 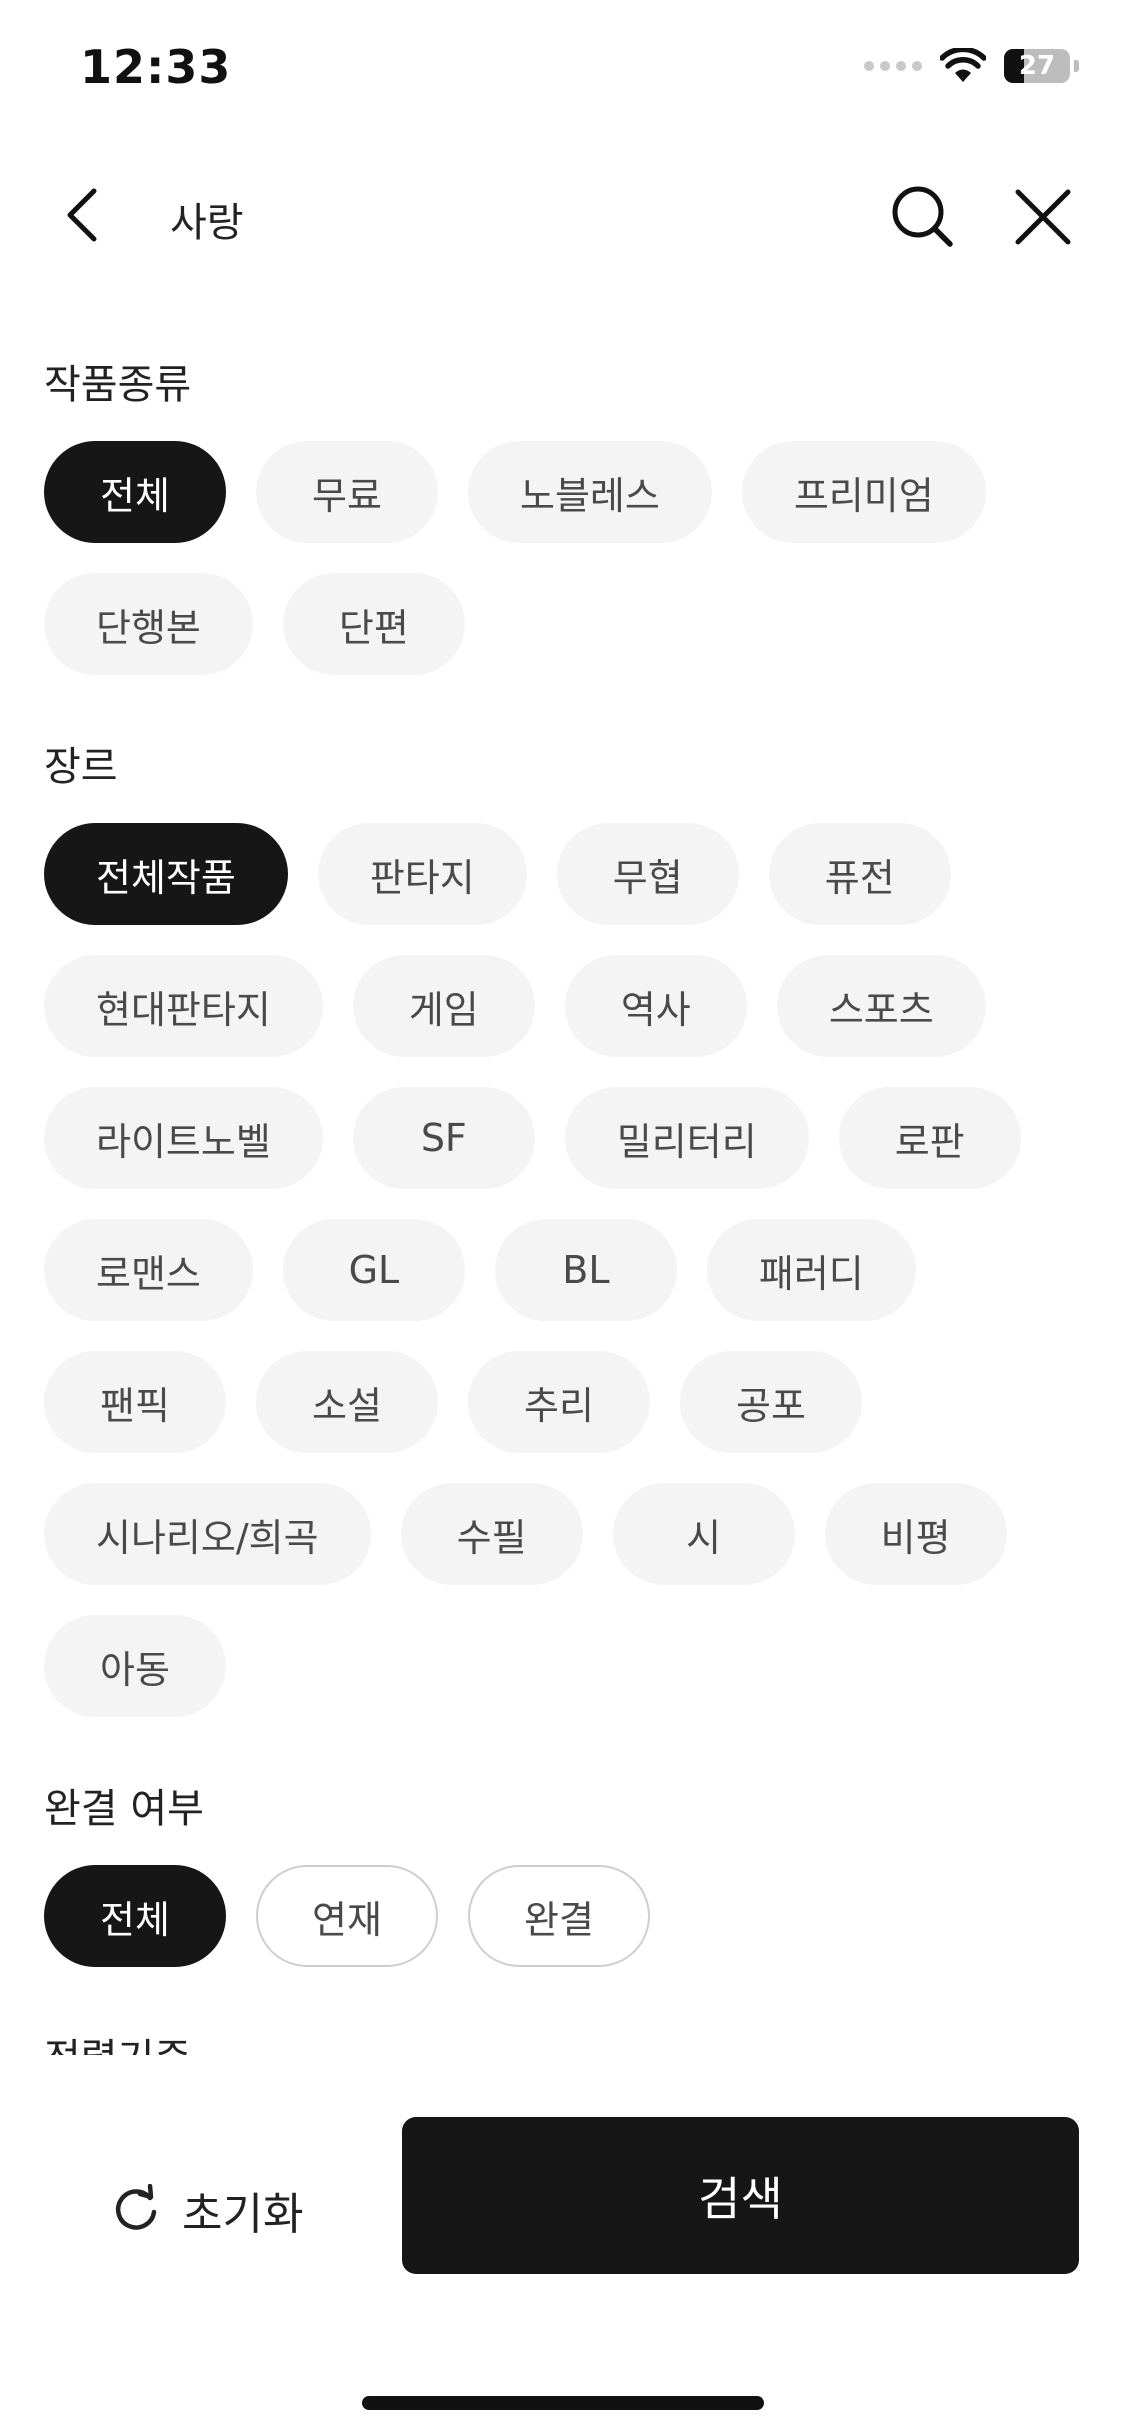 What do you see at coordinates (563, 2403) in the screenshot?
I see `home-indicator` at bounding box center [563, 2403].